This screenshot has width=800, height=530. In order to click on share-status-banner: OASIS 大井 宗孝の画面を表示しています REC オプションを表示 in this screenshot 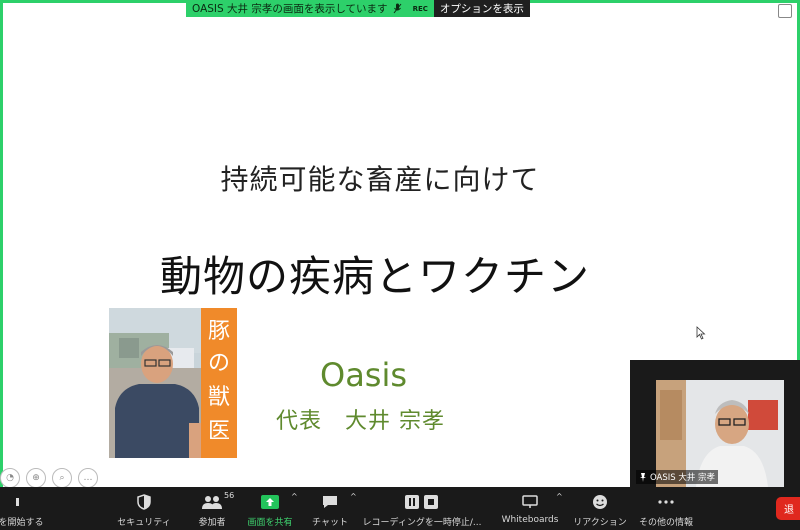, I will do `click(358, 8)`.